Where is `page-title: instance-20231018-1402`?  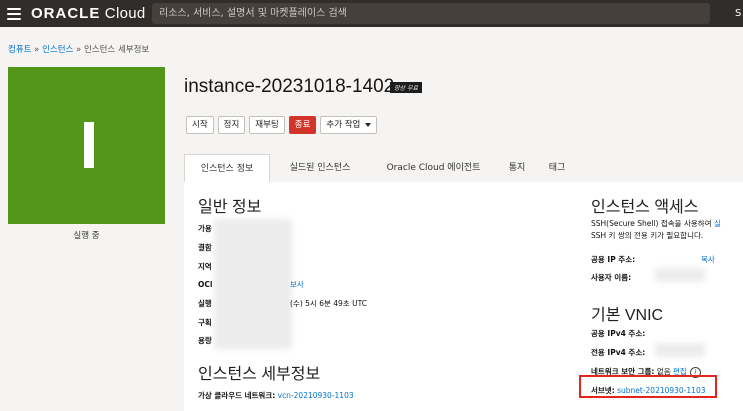 page-title: instance-20231018-1402 is located at coordinates (289, 86).